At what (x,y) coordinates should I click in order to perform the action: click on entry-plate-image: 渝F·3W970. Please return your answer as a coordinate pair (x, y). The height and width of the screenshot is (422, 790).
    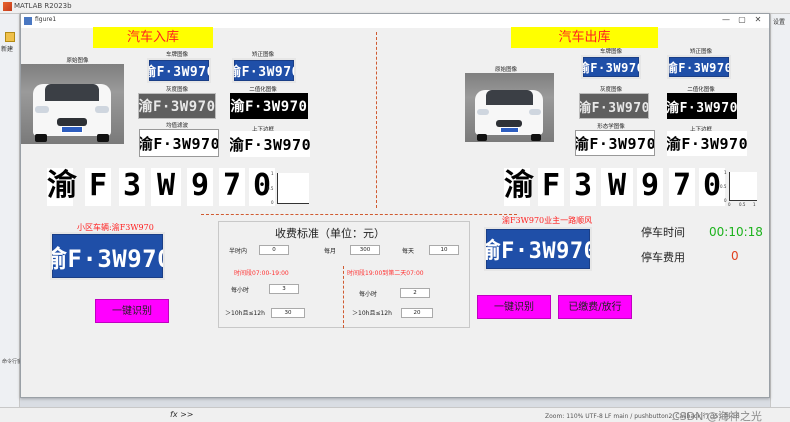
    Looking at the image, I should click on (179, 70).